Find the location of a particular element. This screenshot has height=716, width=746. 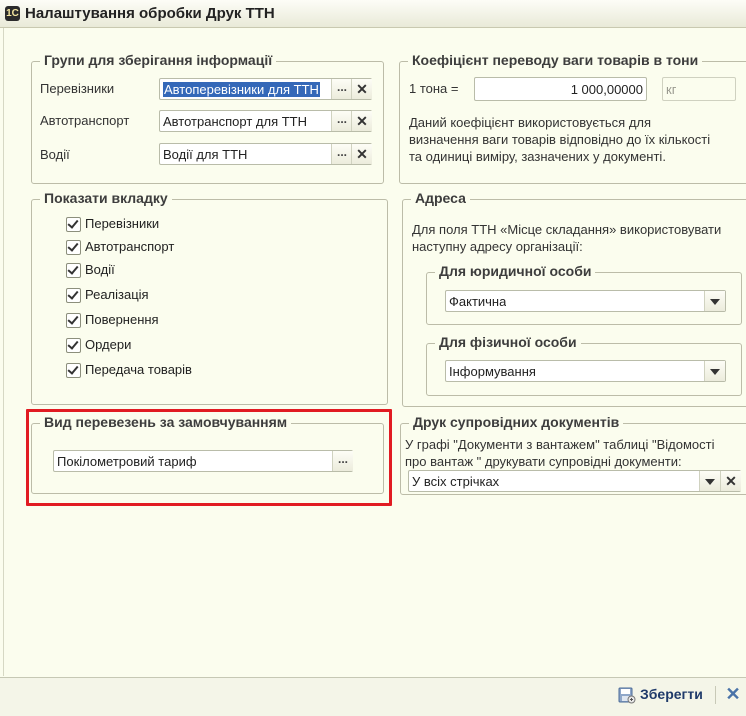

group-address-title: Адреса is located at coordinates (440, 198).